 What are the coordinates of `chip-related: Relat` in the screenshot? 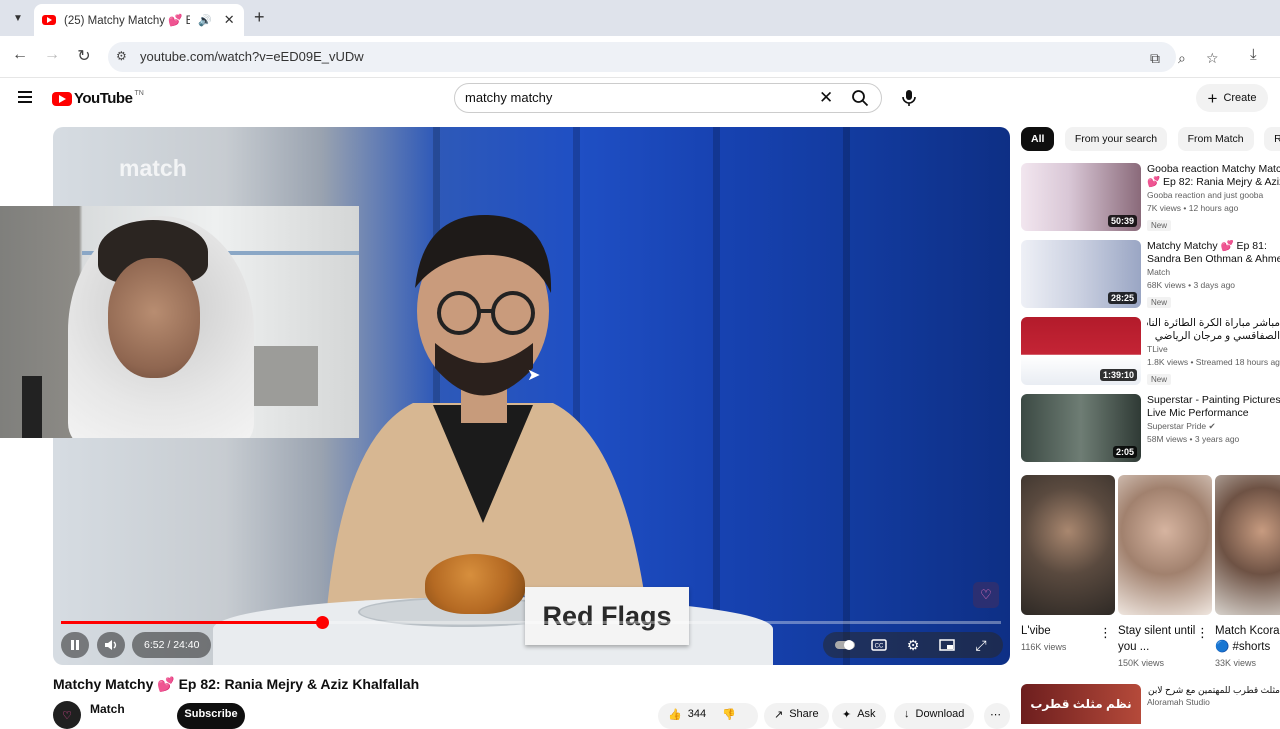 It's located at (1272, 139).